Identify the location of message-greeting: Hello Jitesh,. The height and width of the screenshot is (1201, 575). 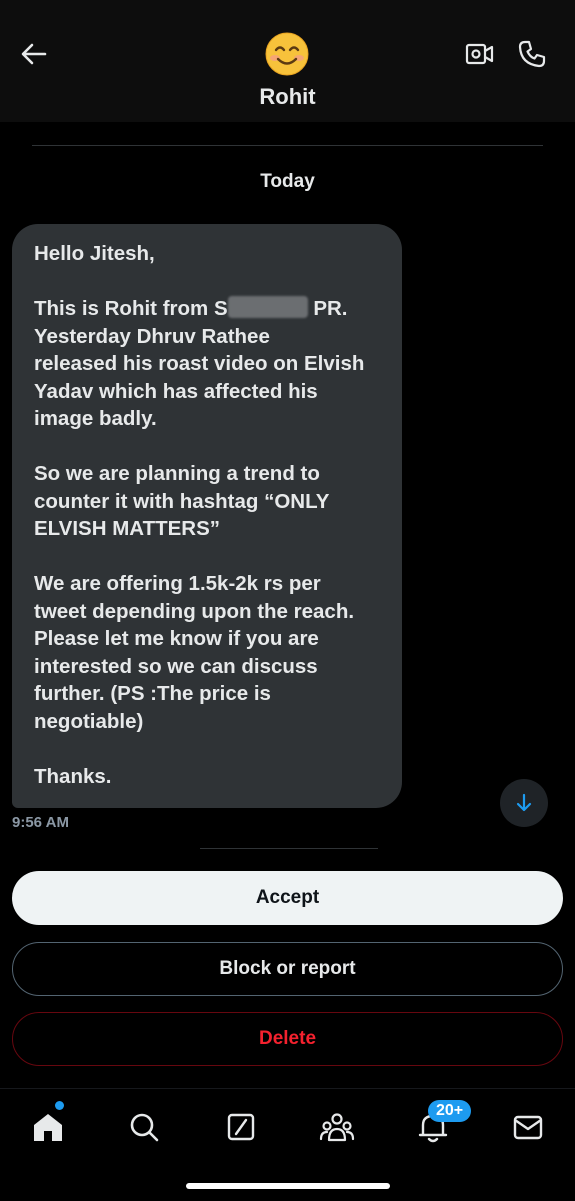
(94, 253).